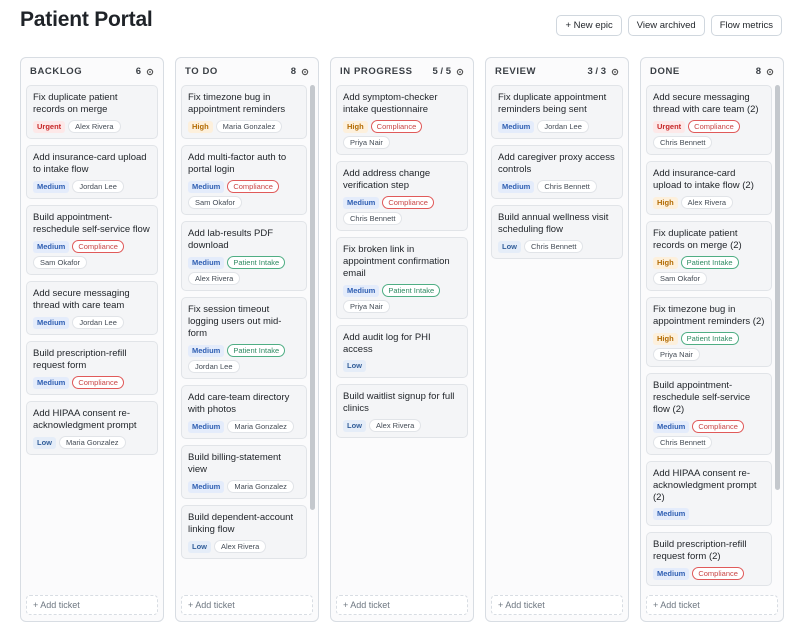  What do you see at coordinates (387, 179) in the screenshot?
I see `ticket-title: Add address change verification step` at bounding box center [387, 179].